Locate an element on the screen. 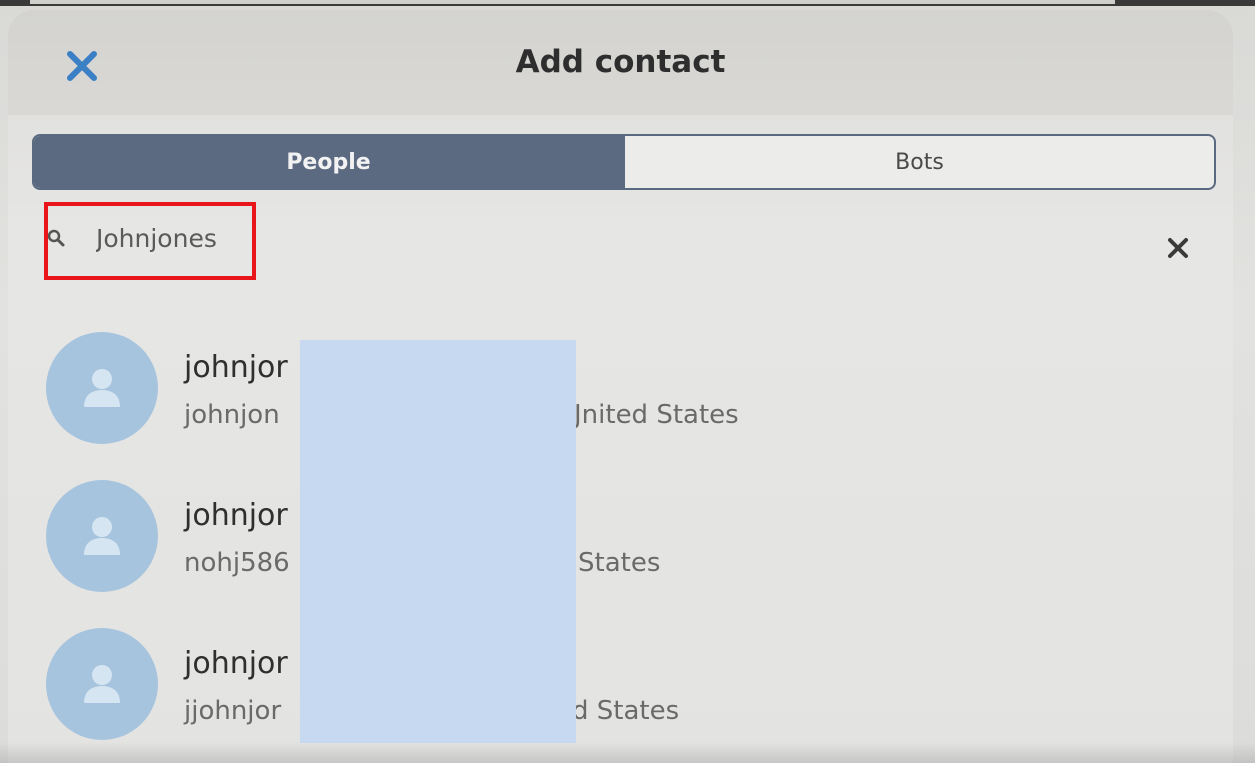 This screenshot has width=1255, height=763. dialog-title: Add contact is located at coordinates (620, 62).